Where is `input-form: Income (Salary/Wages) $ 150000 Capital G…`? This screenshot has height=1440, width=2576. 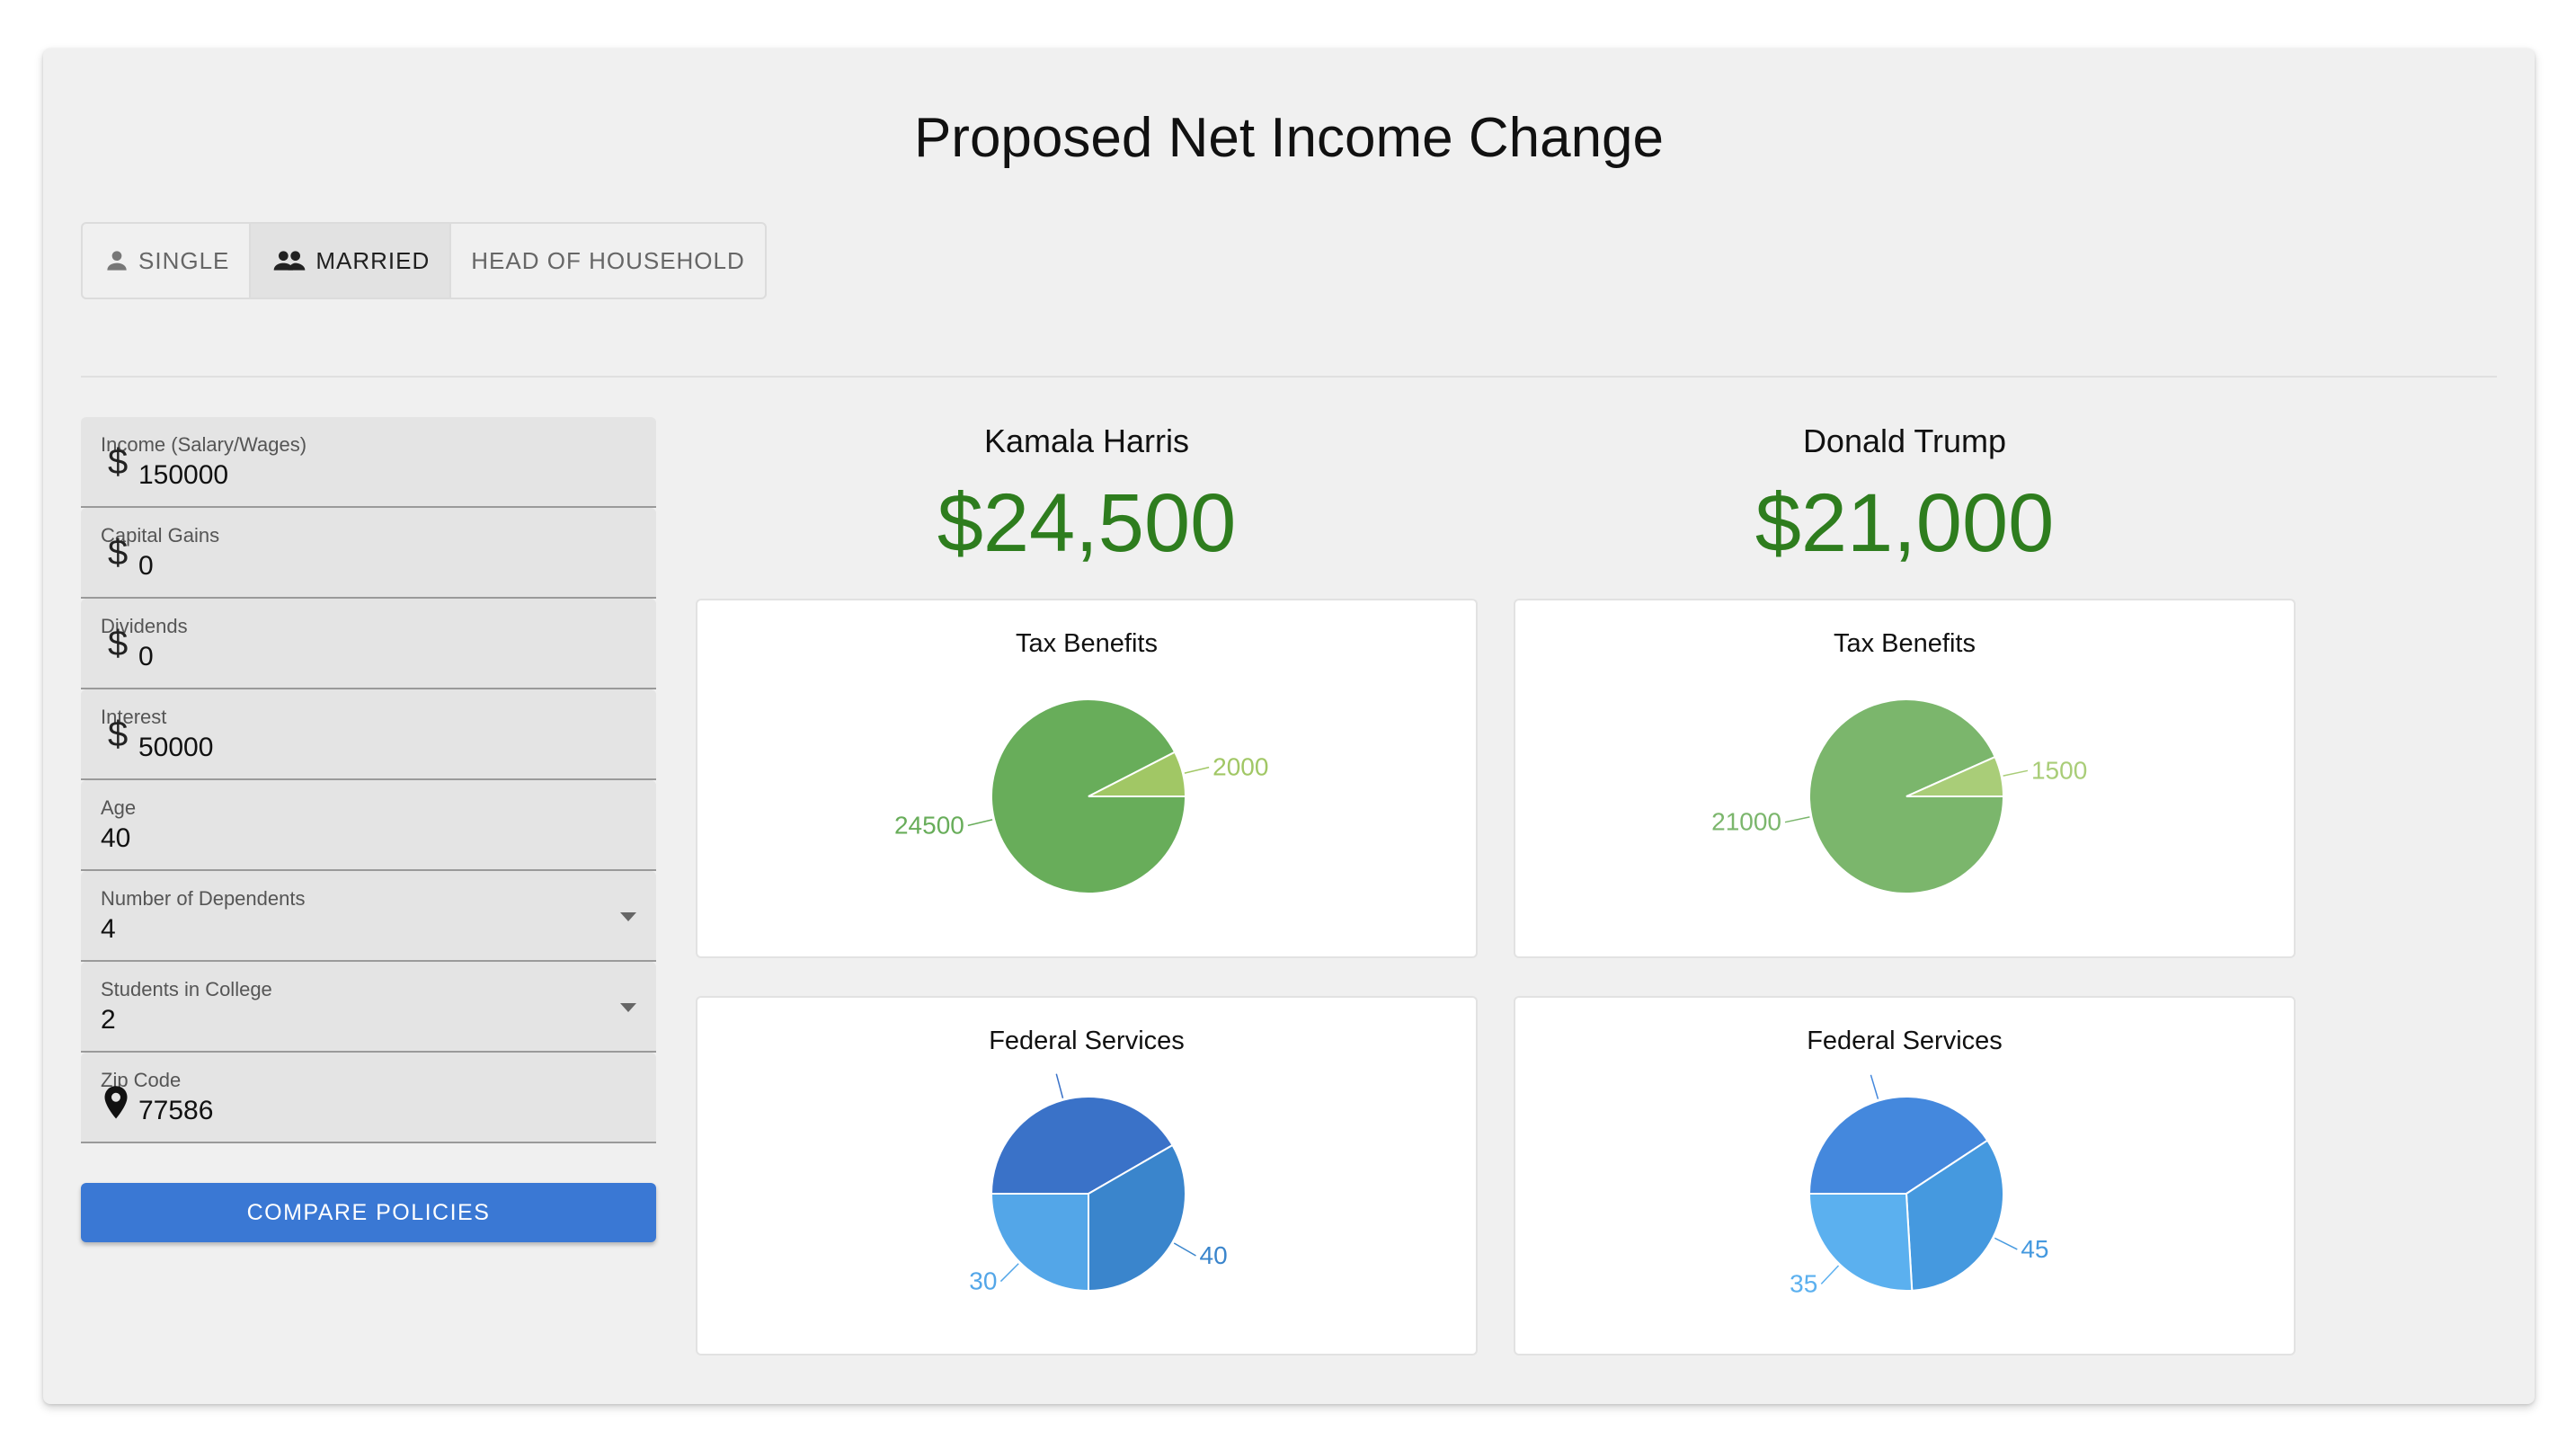
input-form: Income (Salary/Wages) $ 150000 Capital G… is located at coordinates (368, 829).